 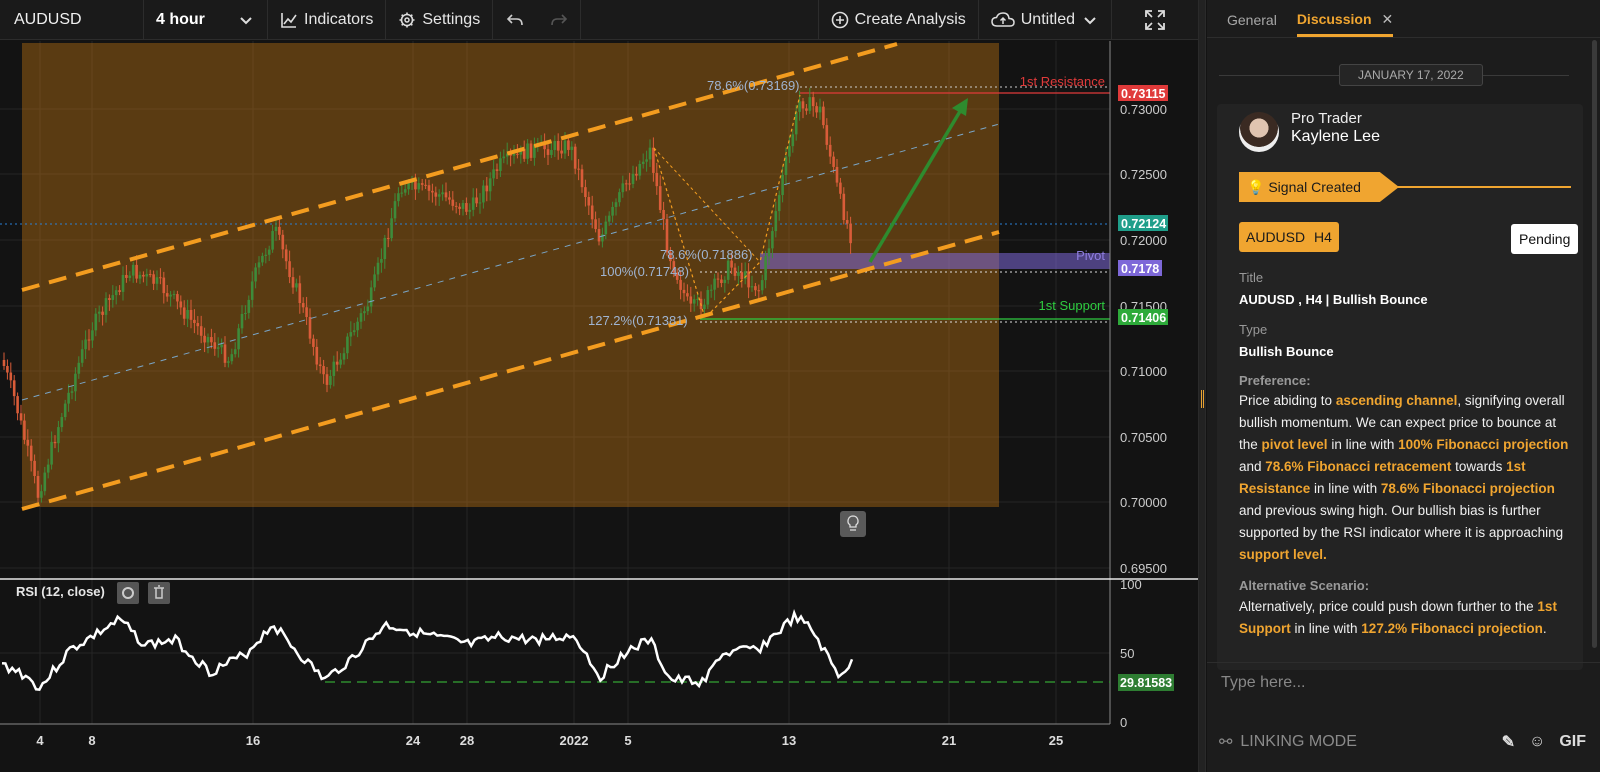 I want to click on time-tick: 8, so click(x=91, y=740).